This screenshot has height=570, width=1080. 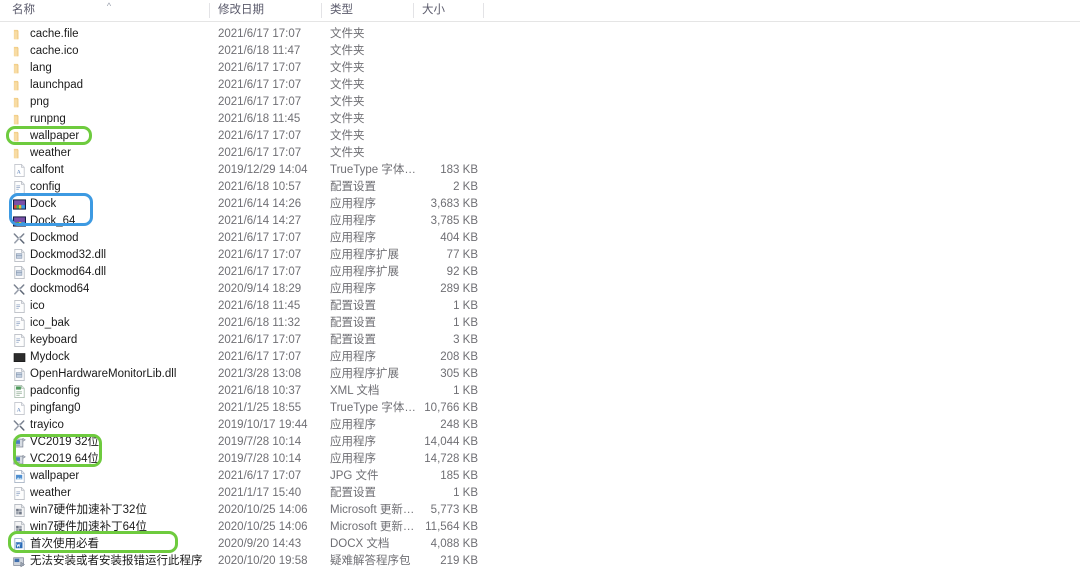 What do you see at coordinates (65, 442) in the screenshot?
I see `file-name: VC2019 32位` at bounding box center [65, 442].